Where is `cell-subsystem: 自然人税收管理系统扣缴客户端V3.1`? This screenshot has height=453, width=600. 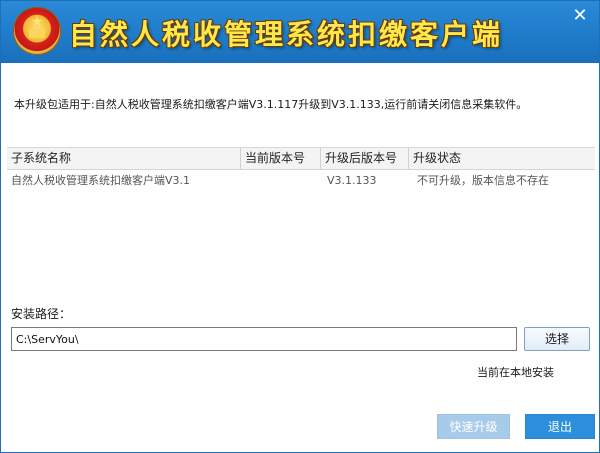
cell-subsystem: 自然人税收管理系统扣缴客户端V3.1 is located at coordinates (101, 180).